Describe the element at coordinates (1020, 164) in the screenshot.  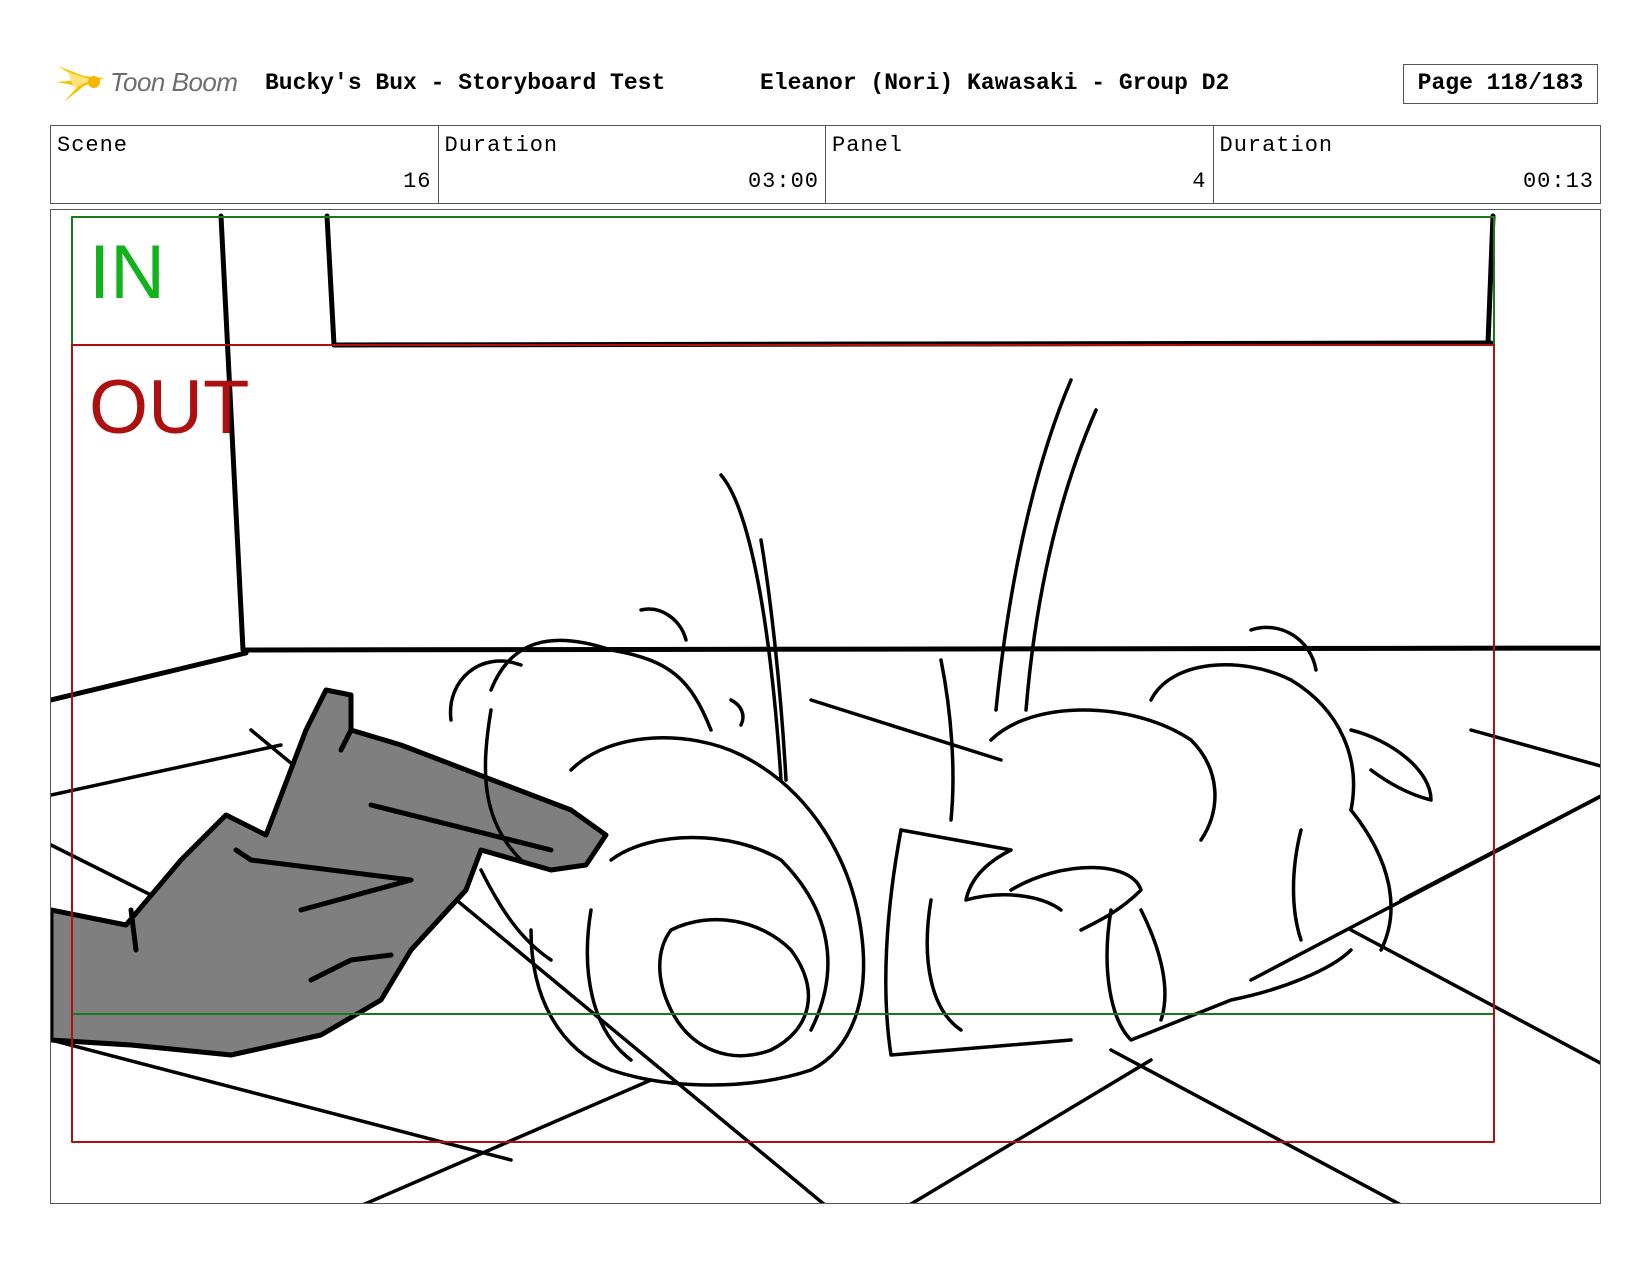
I see `panel-cell: Panel 4` at that location.